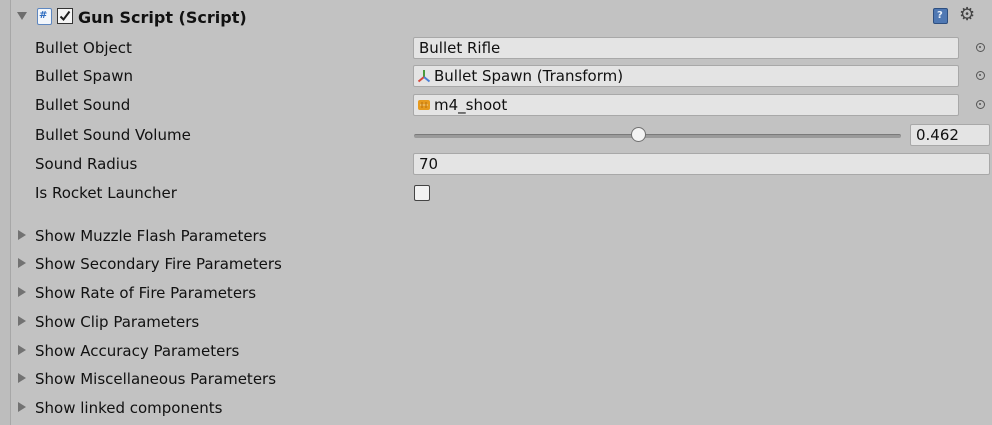  What do you see at coordinates (639, 134) in the screenshot?
I see `volume-slider-thumb` at bounding box center [639, 134].